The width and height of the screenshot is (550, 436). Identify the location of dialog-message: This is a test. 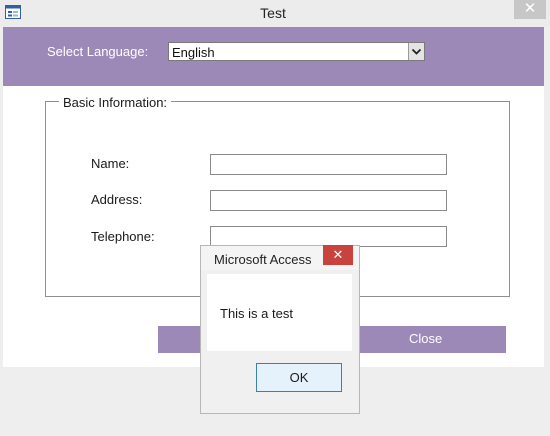
(256, 313).